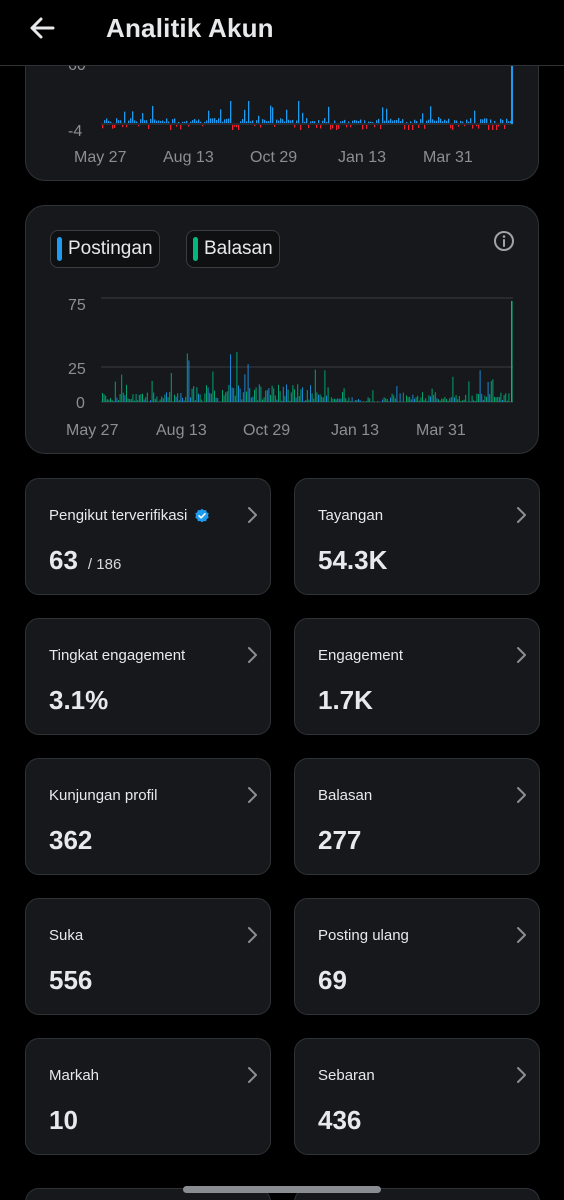 This screenshot has width=564, height=1200. I want to click on home-indicator, so click(282, 1189).